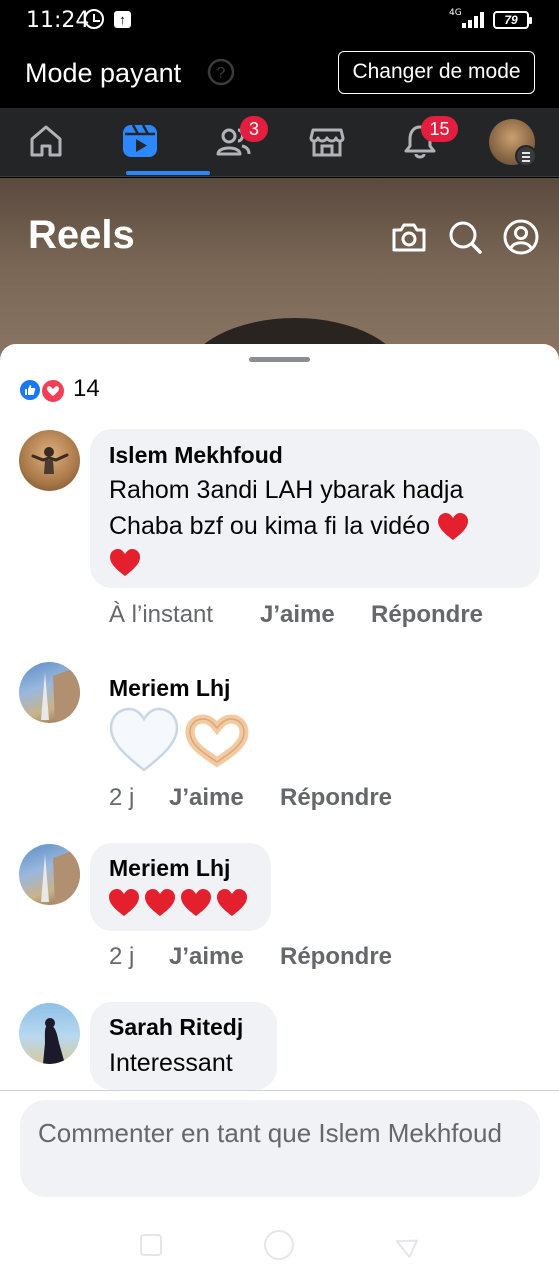 The image size is (559, 1280). I want to click on status-time: 11:24, so click(58, 20).